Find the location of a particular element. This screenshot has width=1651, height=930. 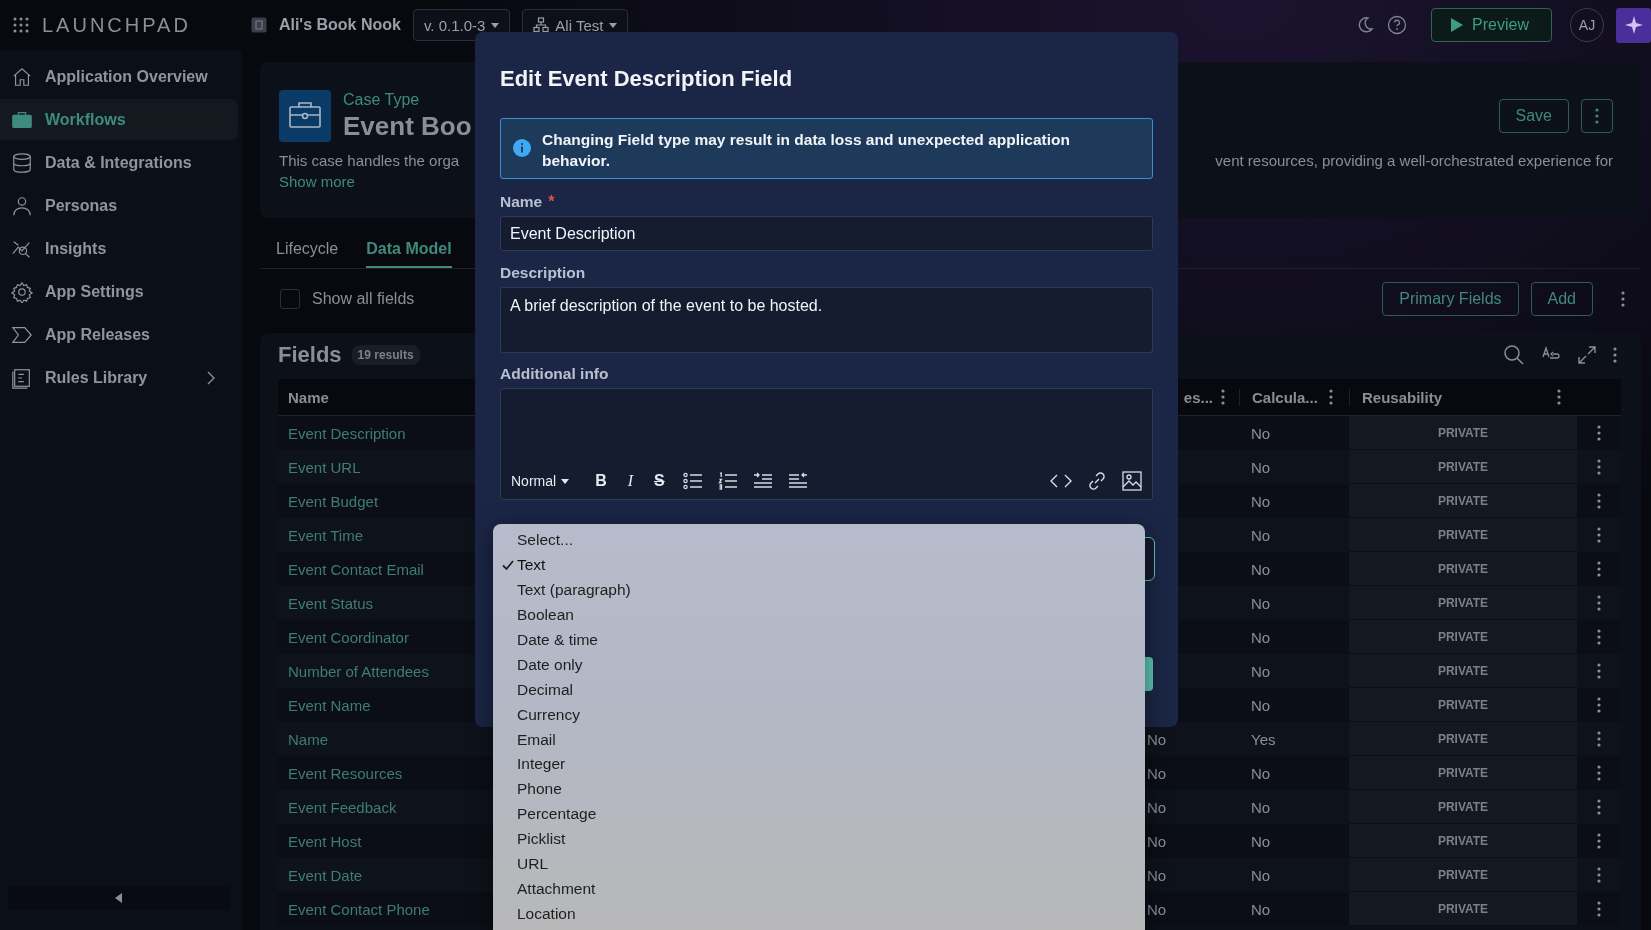

dialog-title: Edit Event Description Field is located at coordinates (647, 79).